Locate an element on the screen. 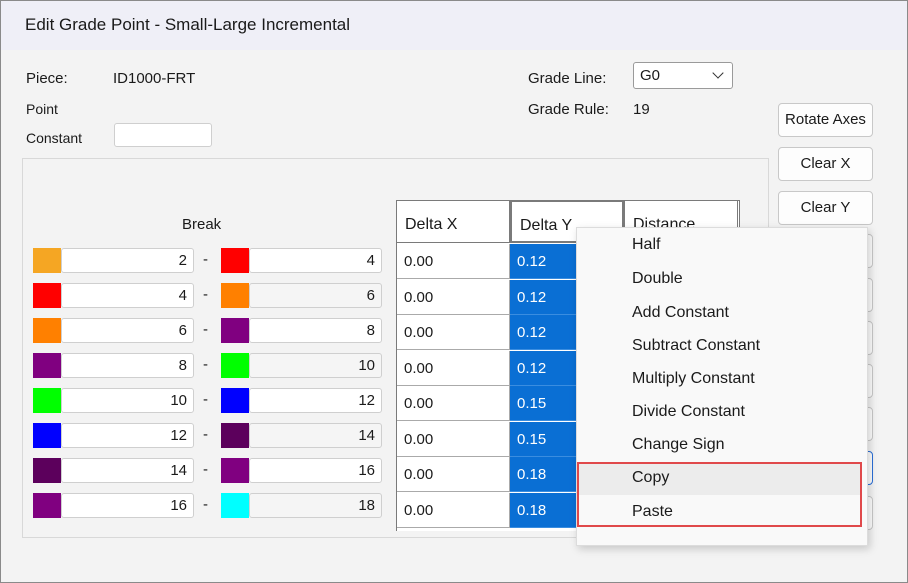  header-delta-x: Delta X is located at coordinates (453, 221).